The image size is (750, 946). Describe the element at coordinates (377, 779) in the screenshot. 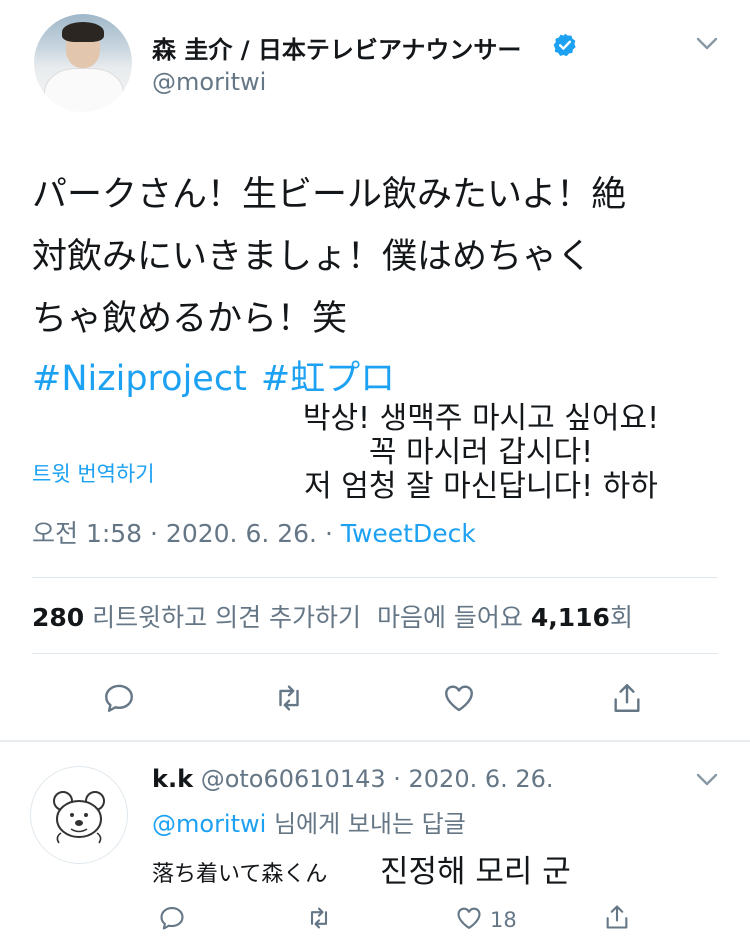

I see `reply-meta: @oto60610143 · 2020. 6. 26.` at that location.